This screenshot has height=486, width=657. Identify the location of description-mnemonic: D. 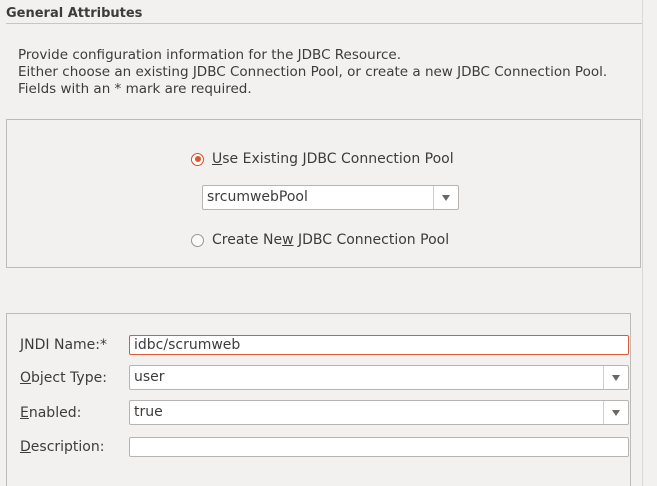
(25, 447).